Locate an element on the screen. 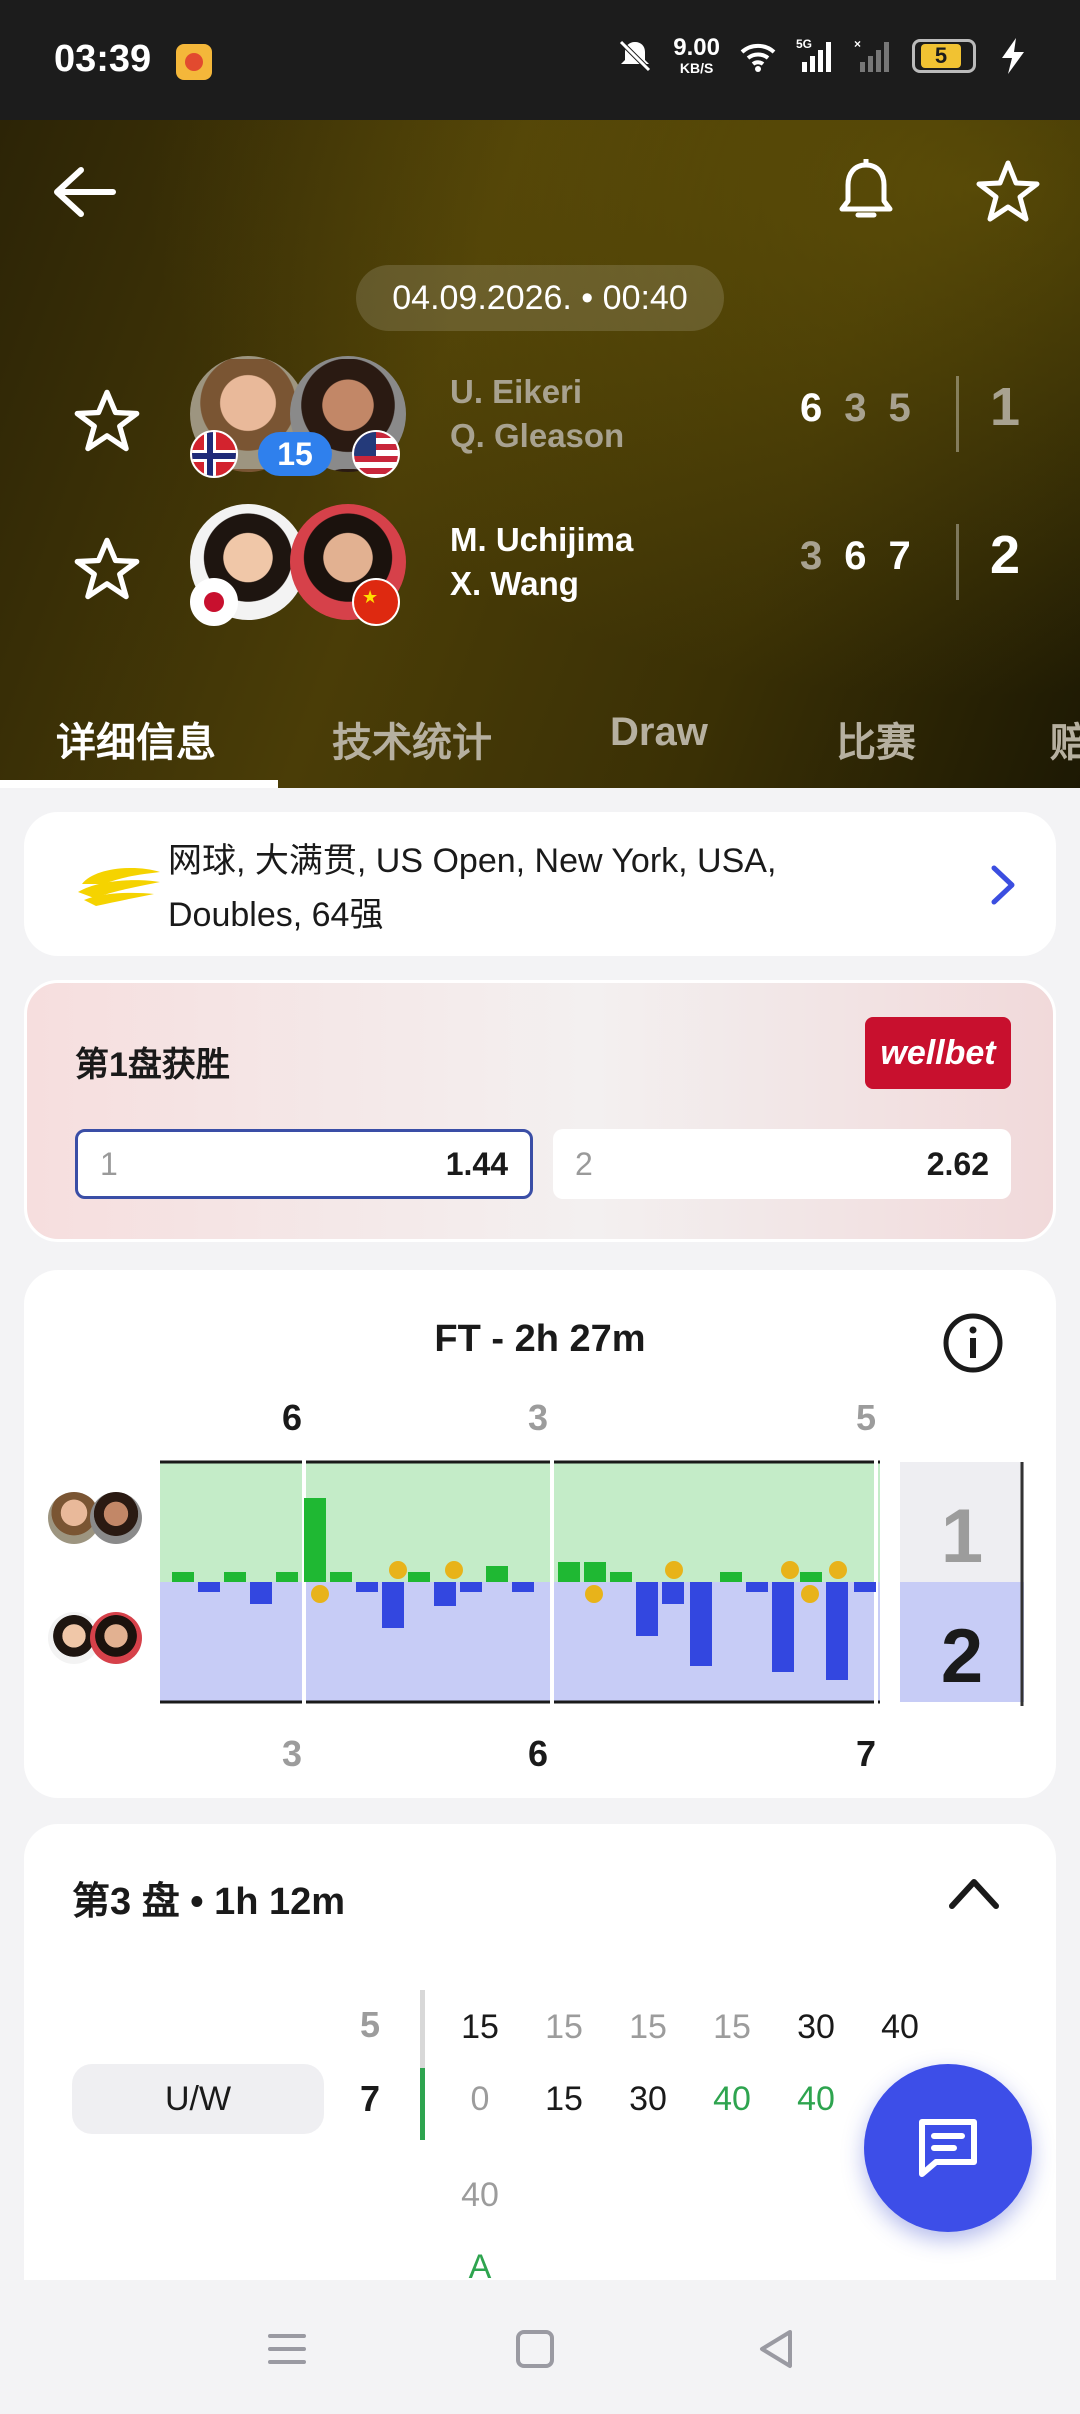 The height and width of the screenshot is (2414, 1080). top-set-score-2: 3 is located at coordinates (538, 1417).